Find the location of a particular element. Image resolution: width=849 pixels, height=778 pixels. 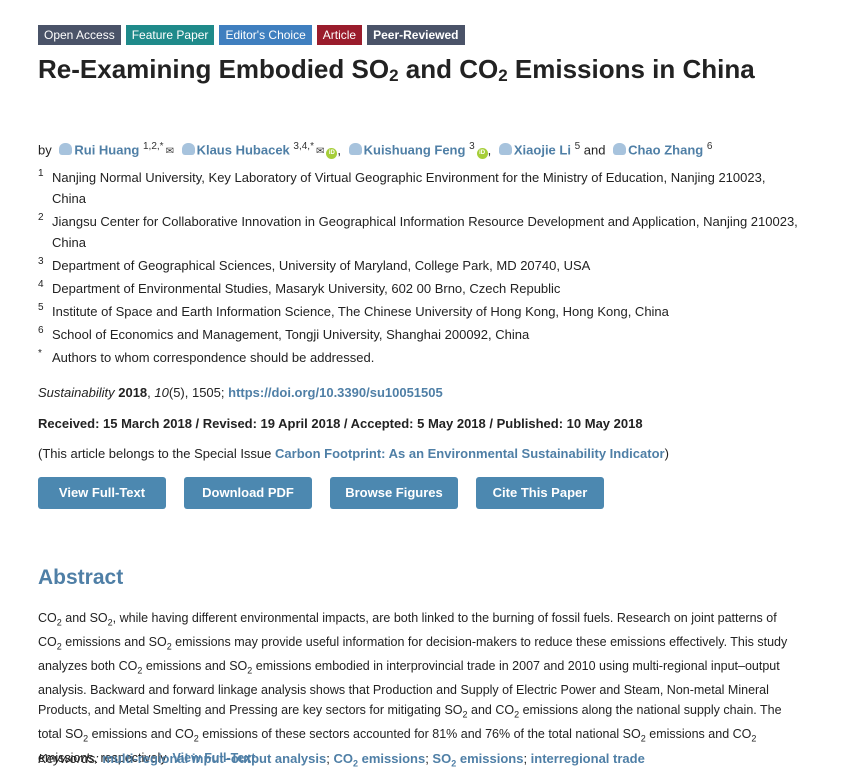

author-link-chao-zhang: Chao Zhang is located at coordinates (665, 149).